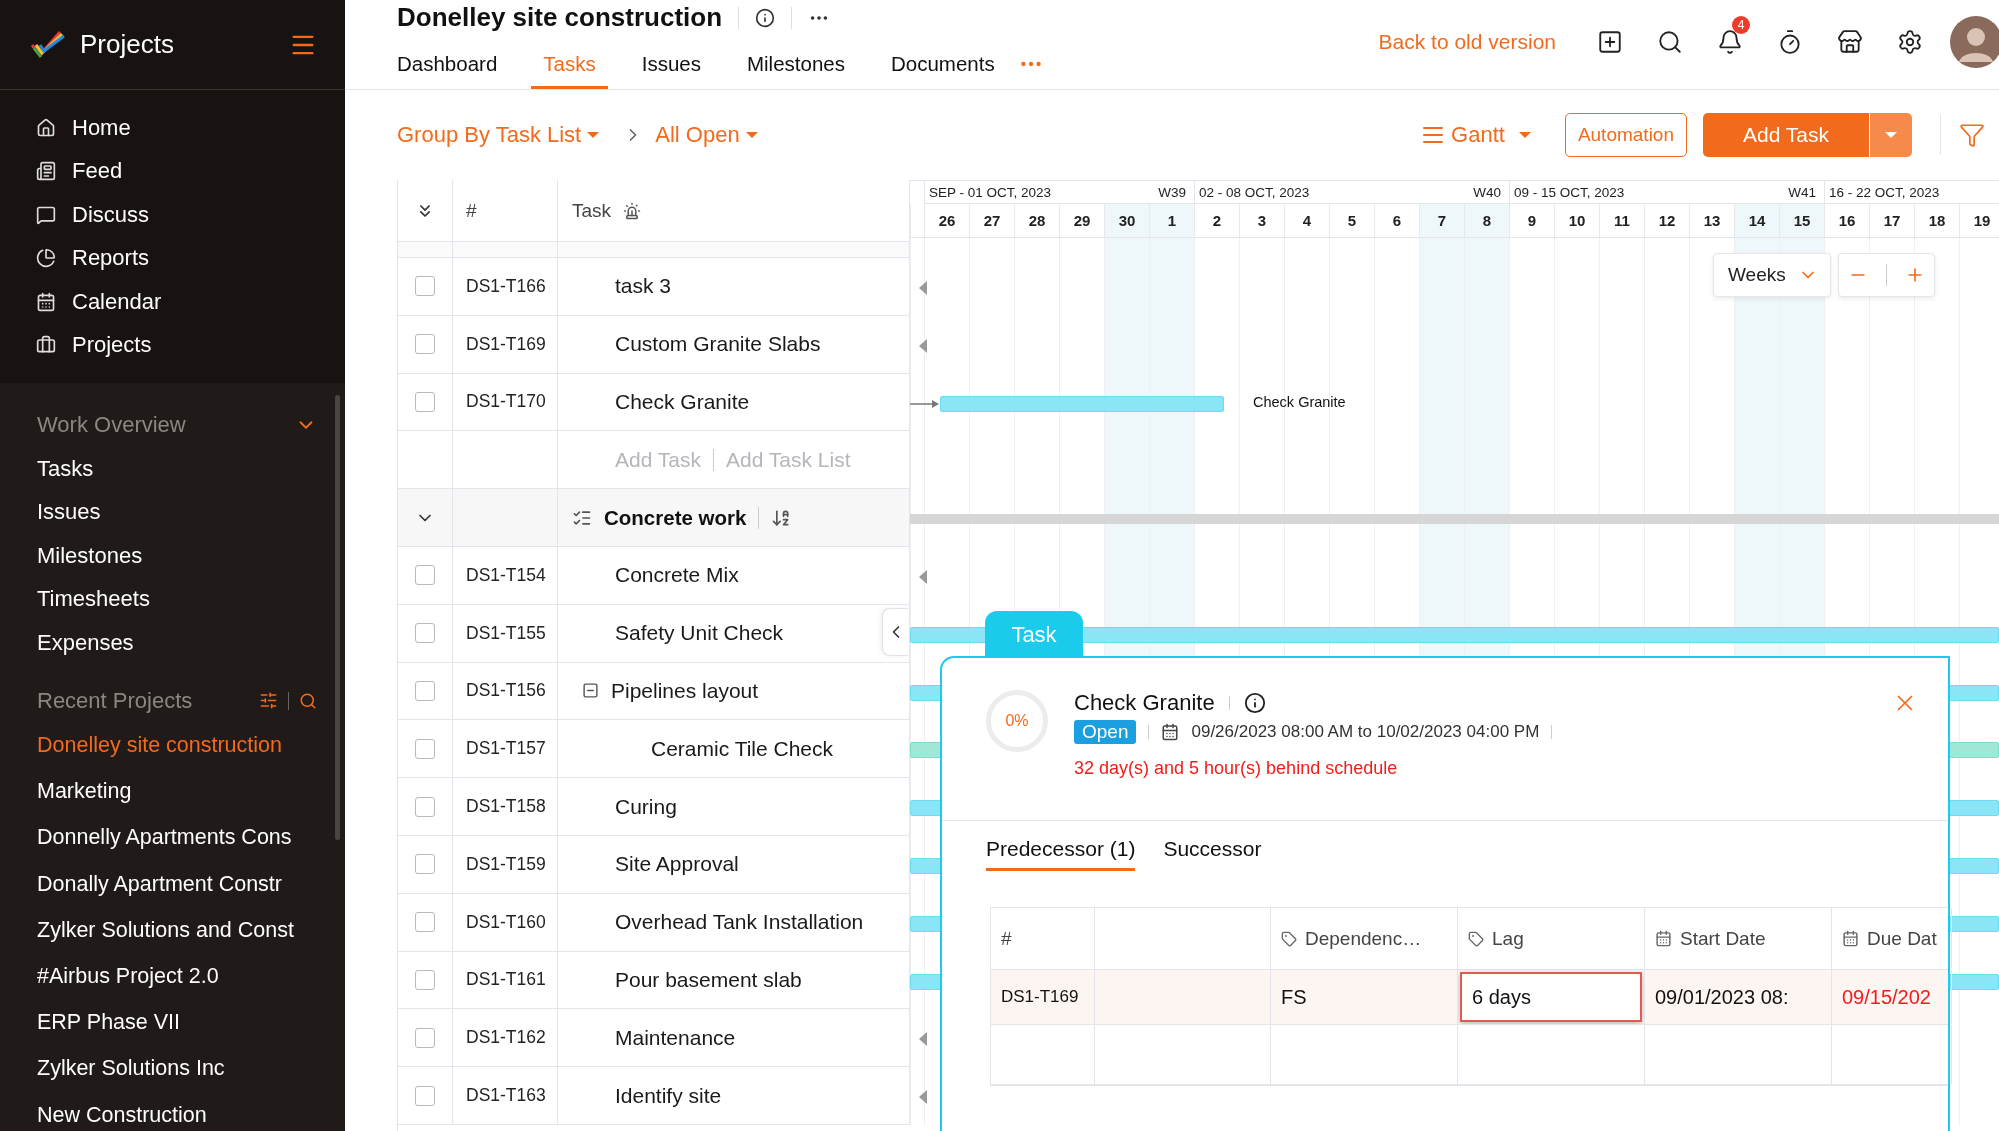 The image size is (1999, 1131). Describe the element at coordinates (1802, 192) in the screenshot. I see `week-number: W41` at that location.